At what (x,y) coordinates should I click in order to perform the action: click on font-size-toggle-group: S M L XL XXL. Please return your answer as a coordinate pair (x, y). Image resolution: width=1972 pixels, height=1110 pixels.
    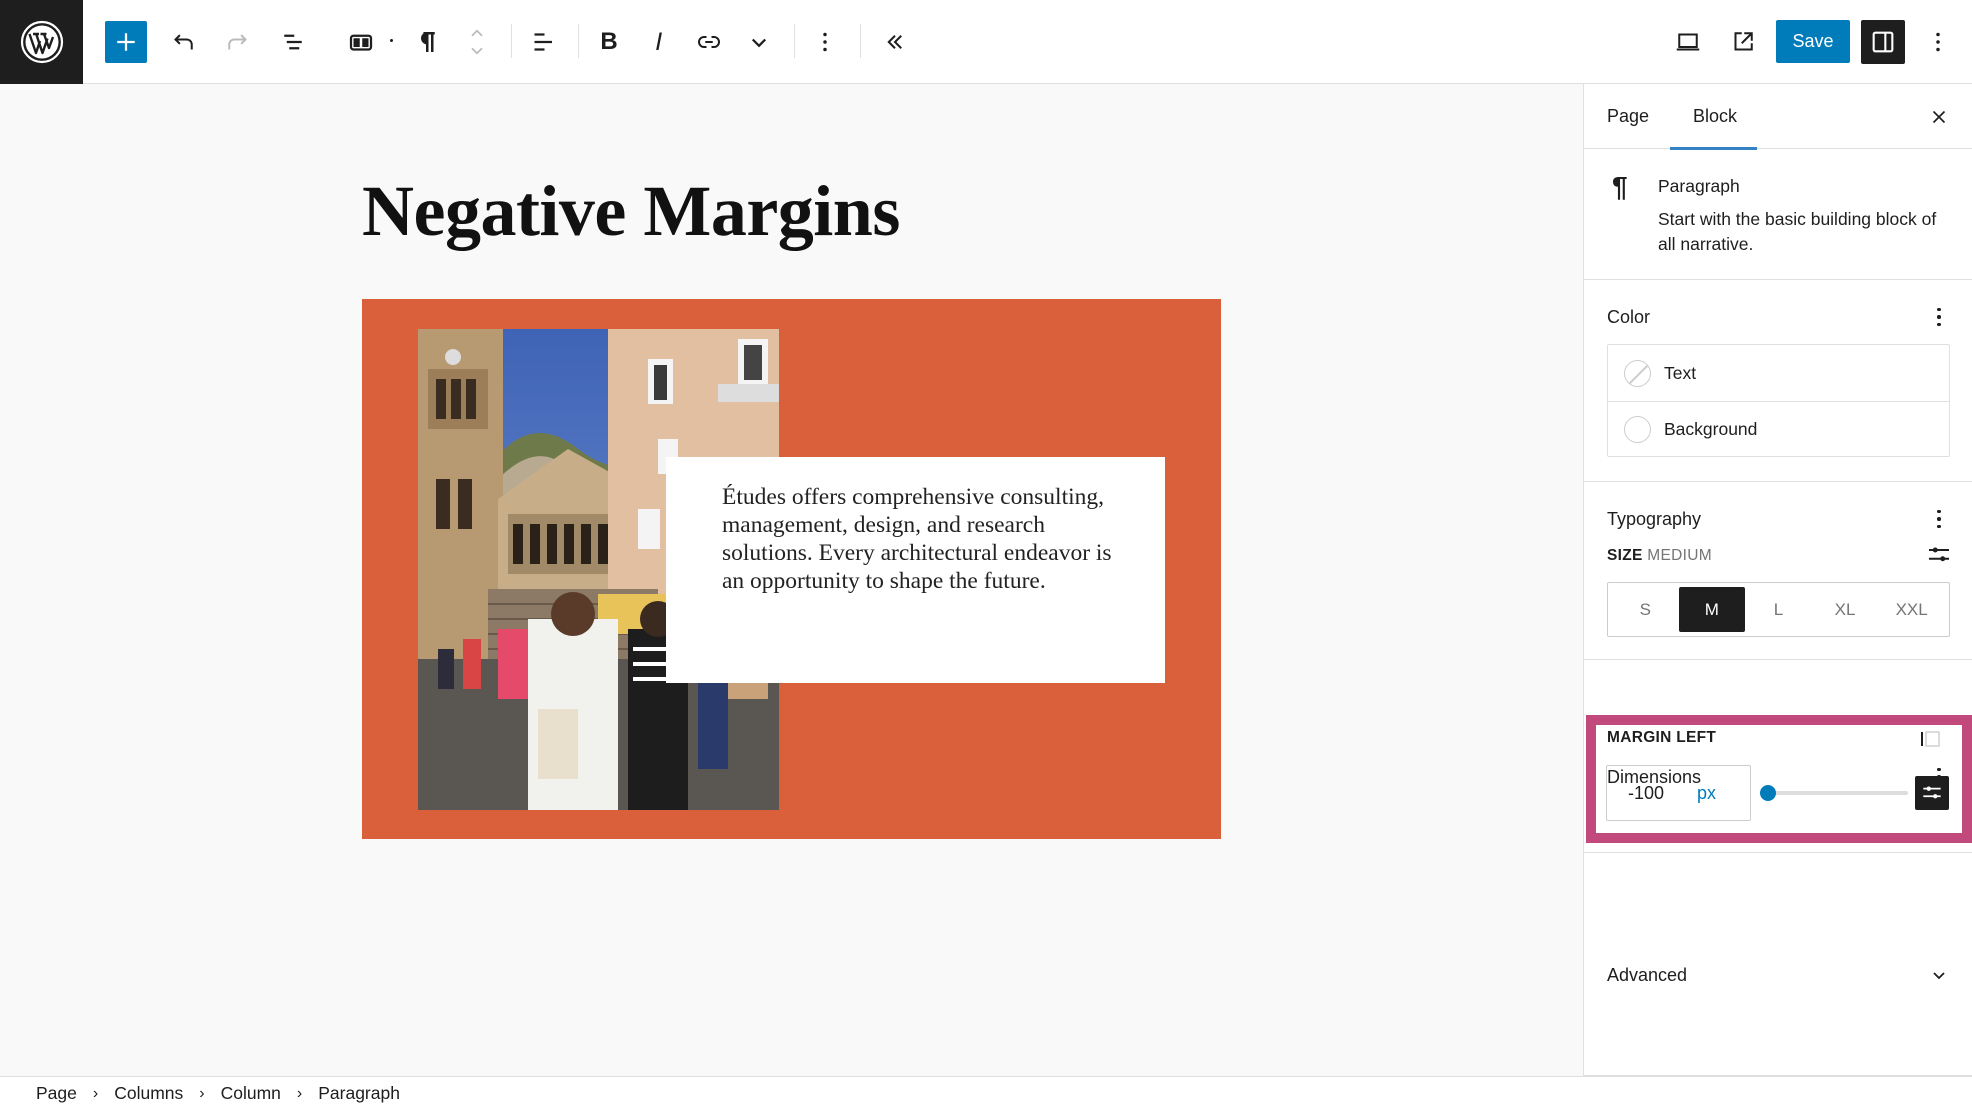
    Looking at the image, I should click on (1778, 609).